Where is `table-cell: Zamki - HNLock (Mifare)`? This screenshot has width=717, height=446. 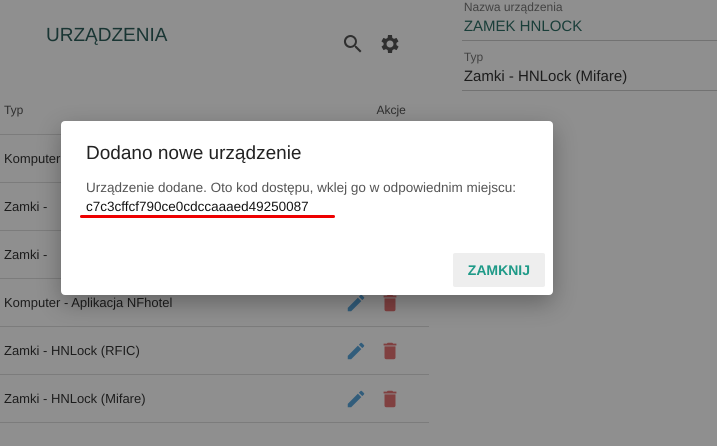 table-cell: Zamki - HNLock (Mifare) is located at coordinates (75, 398).